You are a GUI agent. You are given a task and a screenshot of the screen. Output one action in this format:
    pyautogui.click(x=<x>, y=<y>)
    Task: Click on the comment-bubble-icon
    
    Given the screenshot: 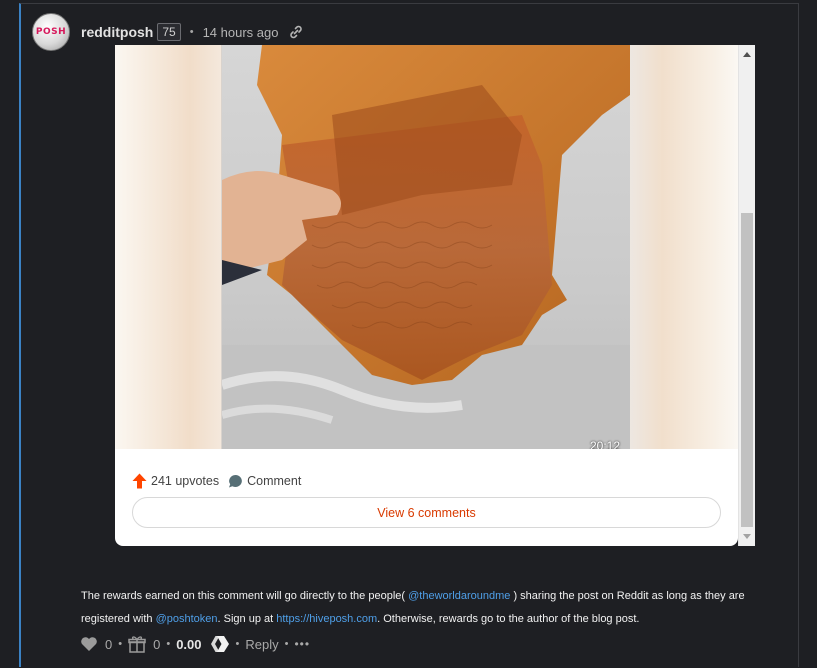 What is the action you would take?
    pyautogui.click(x=235, y=480)
    